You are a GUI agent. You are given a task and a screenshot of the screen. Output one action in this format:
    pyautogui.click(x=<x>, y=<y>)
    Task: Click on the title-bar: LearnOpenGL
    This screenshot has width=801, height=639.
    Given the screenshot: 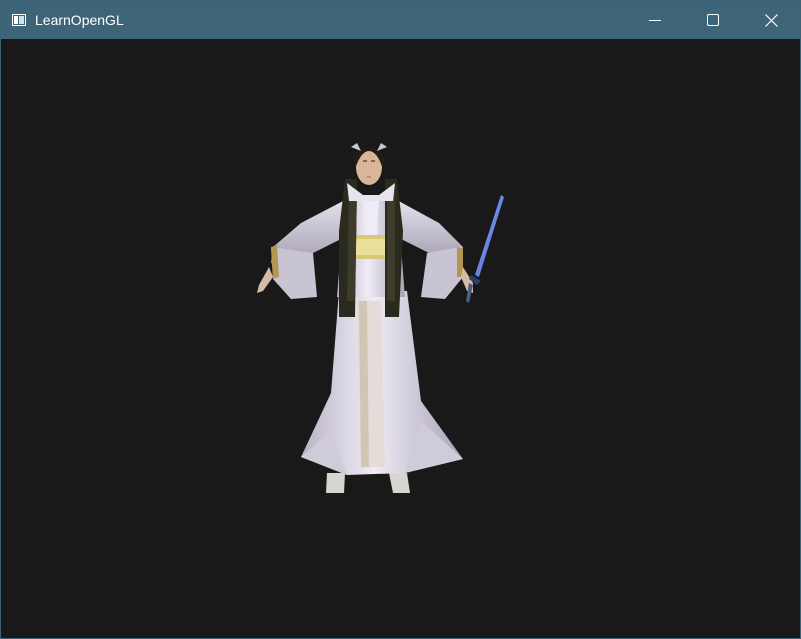 What is the action you would take?
    pyautogui.click(x=400, y=20)
    